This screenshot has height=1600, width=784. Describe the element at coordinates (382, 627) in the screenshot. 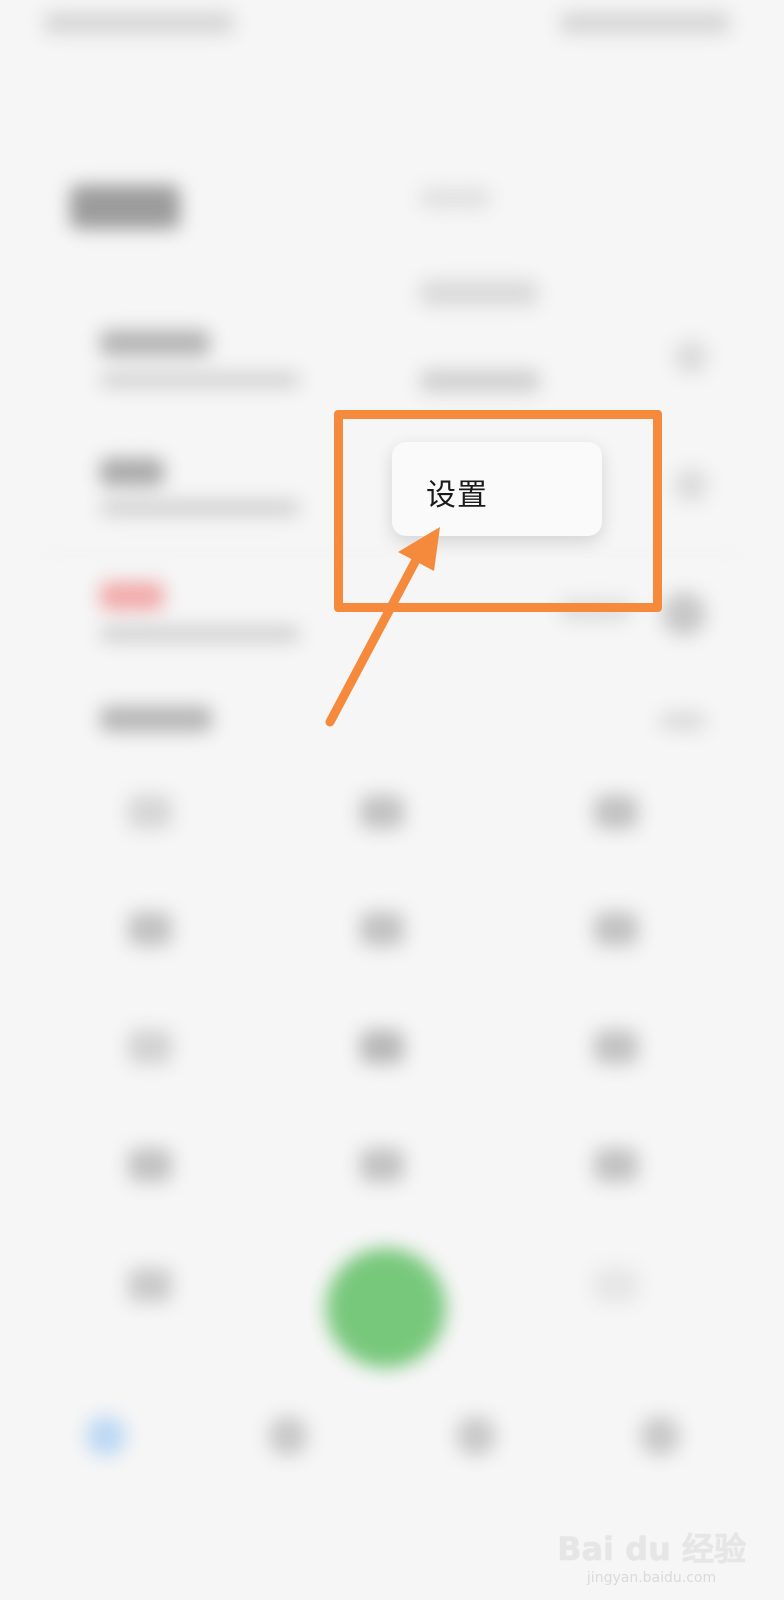

I see `annotation-arrow-icon` at that location.